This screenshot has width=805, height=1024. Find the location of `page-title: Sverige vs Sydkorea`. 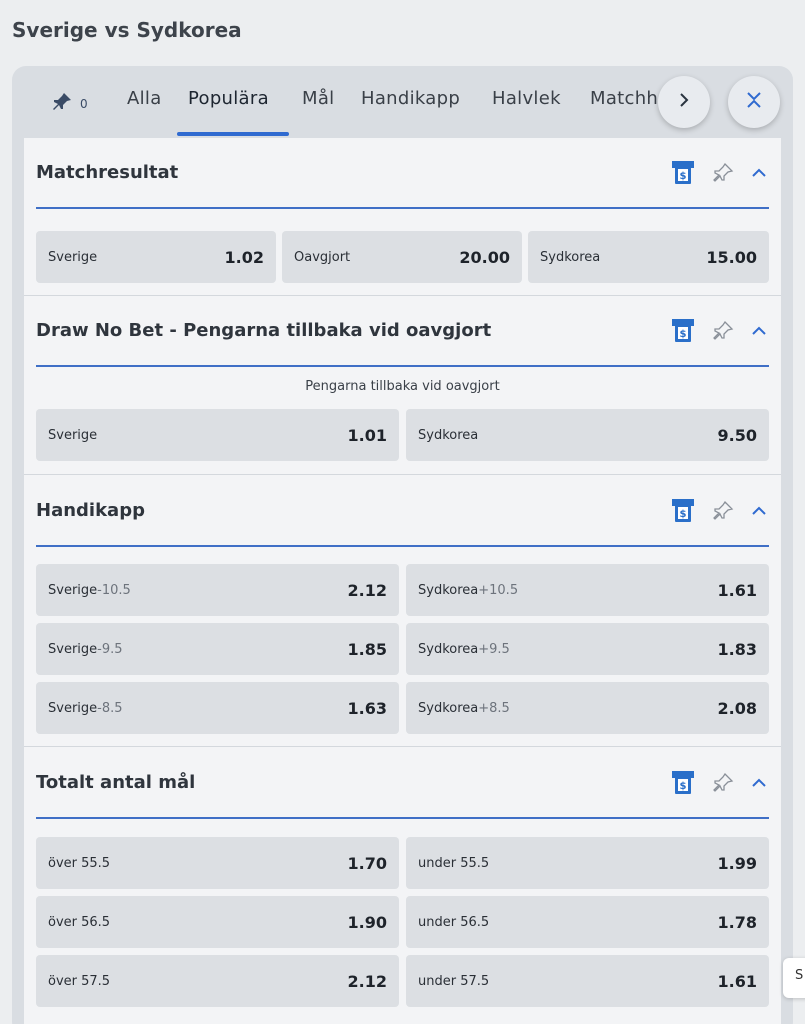

page-title: Sverige vs Sydkorea is located at coordinates (127, 30).